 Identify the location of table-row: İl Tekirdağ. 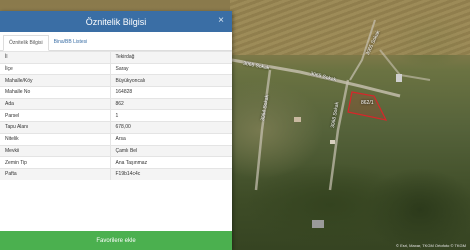
(116, 57).